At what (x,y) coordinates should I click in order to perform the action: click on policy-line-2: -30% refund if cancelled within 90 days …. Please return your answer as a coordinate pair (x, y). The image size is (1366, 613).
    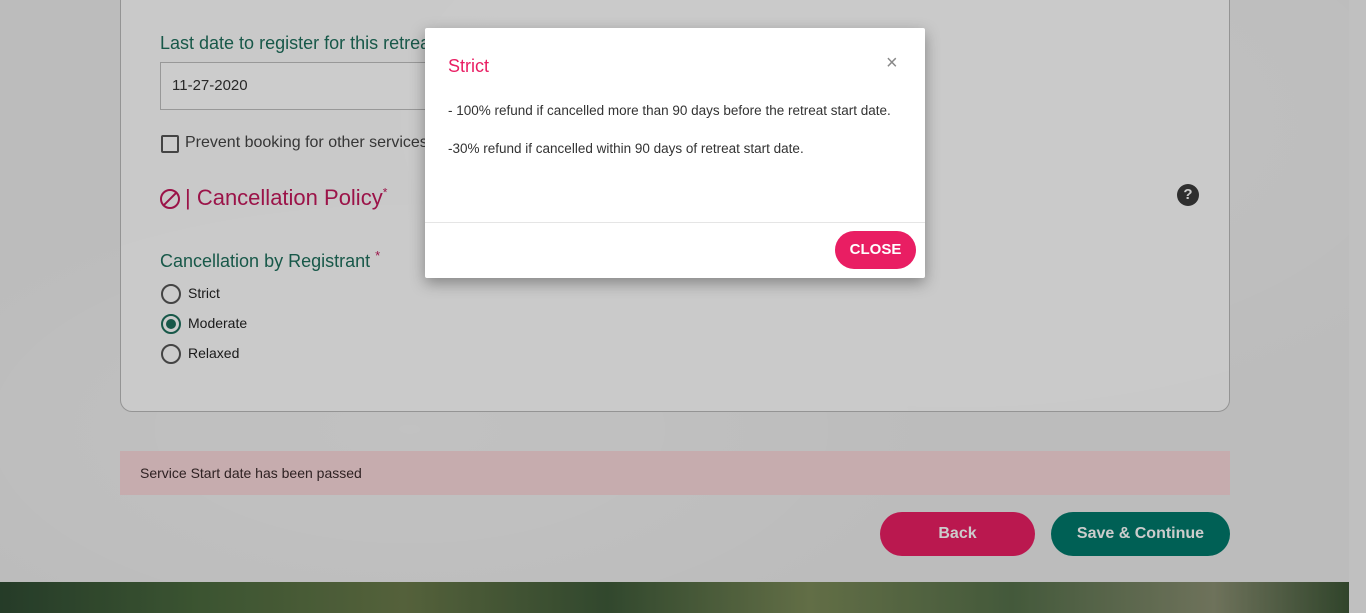
    Looking at the image, I should click on (626, 148).